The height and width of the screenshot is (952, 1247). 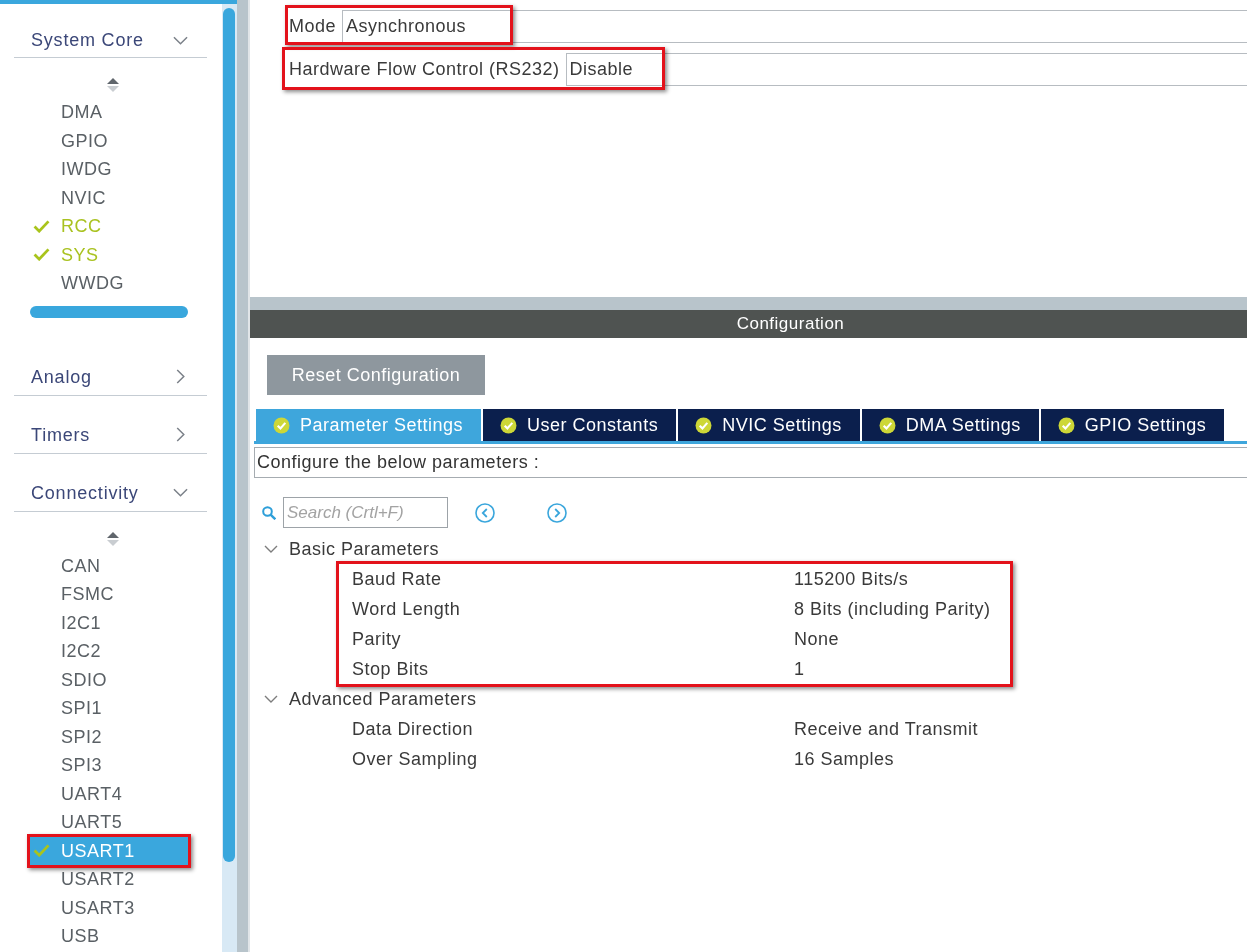 I want to click on sidebar-item: UART4, so click(x=109, y=793).